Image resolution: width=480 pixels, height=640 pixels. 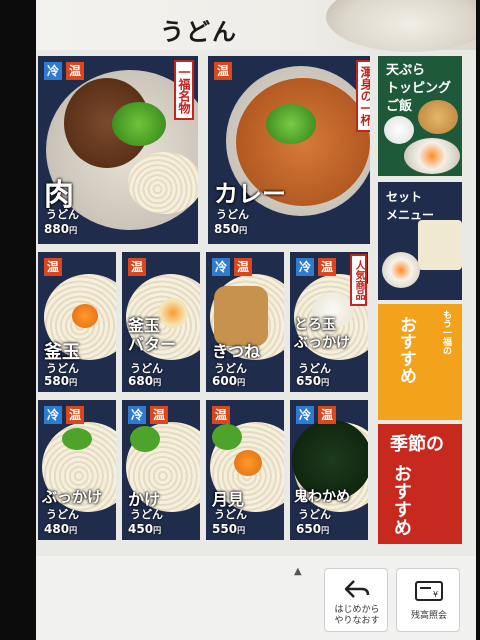 What do you see at coordinates (250, 194) in the screenshot?
I see `item-name: カレー` at bounding box center [250, 194].